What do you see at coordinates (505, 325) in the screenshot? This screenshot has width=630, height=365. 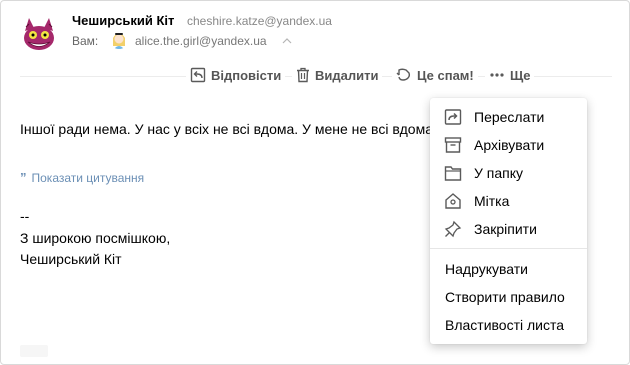 I see `menu-item-label: Властивості листа` at bounding box center [505, 325].